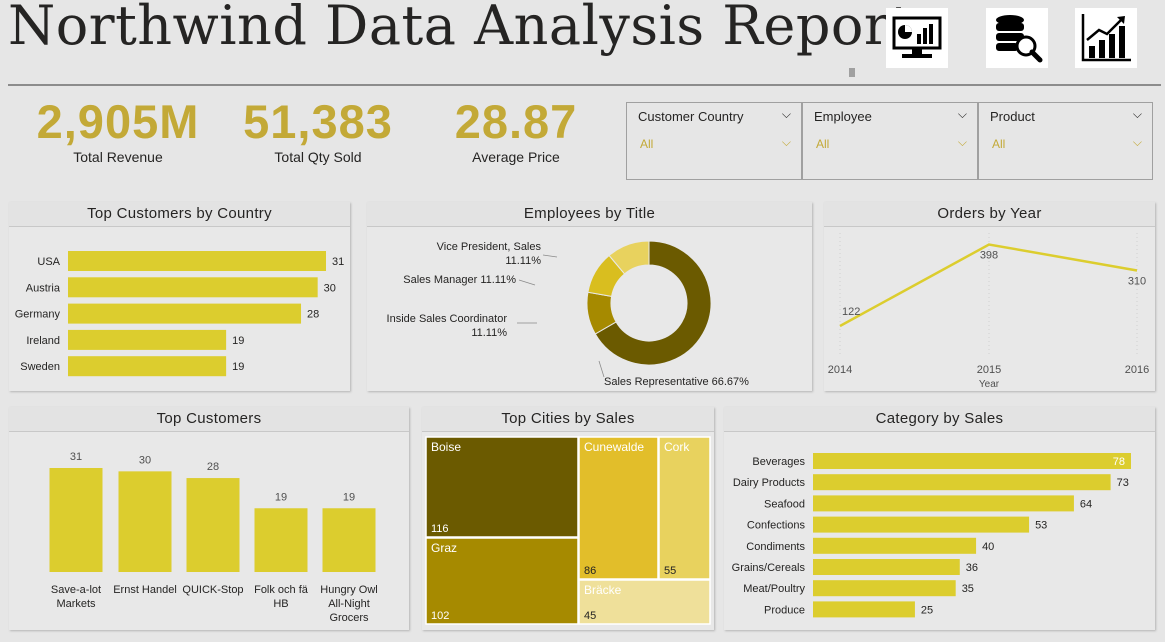 Image resolution: width=1165 pixels, height=642 pixels. I want to click on slice-label: Sales Manager 11.11%, so click(459, 280).